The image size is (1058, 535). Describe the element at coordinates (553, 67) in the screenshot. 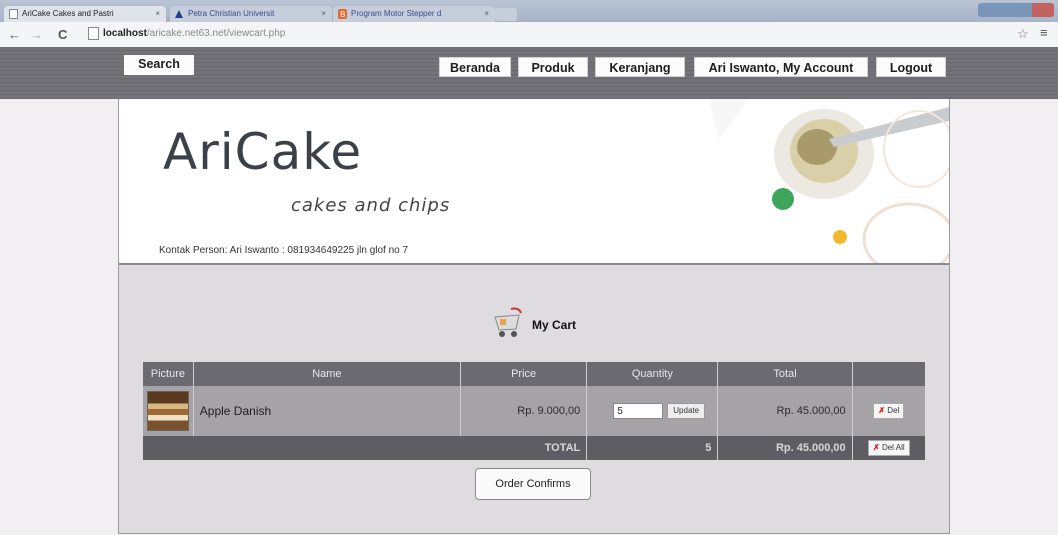

I see `nav-produk: Produk` at that location.